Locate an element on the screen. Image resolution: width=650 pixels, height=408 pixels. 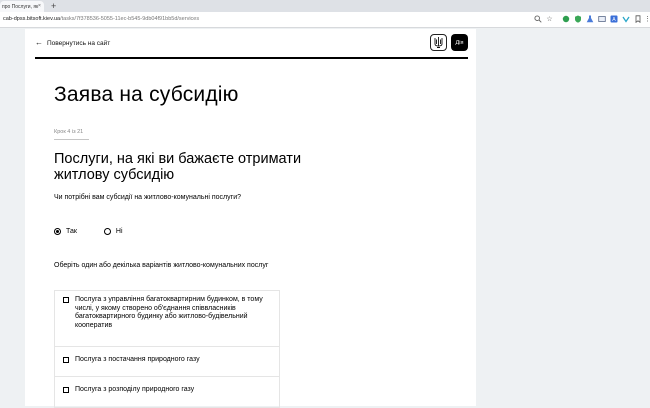
mail-icon is located at coordinates (601, 19).